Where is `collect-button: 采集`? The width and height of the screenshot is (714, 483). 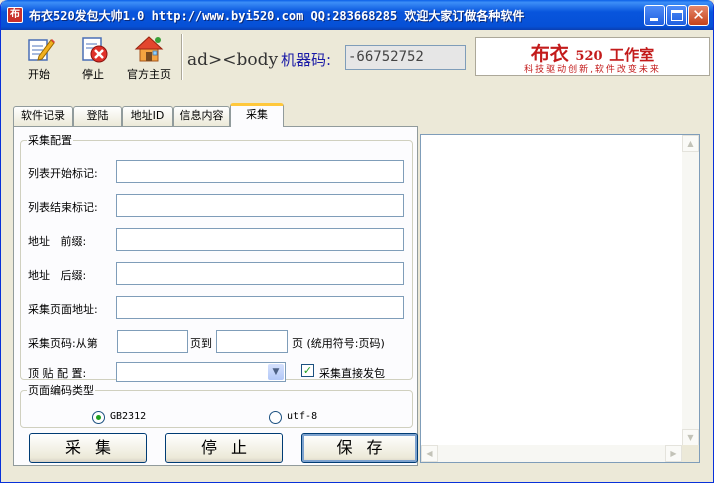
collect-button: 采集 is located at coordinates (88, 448).